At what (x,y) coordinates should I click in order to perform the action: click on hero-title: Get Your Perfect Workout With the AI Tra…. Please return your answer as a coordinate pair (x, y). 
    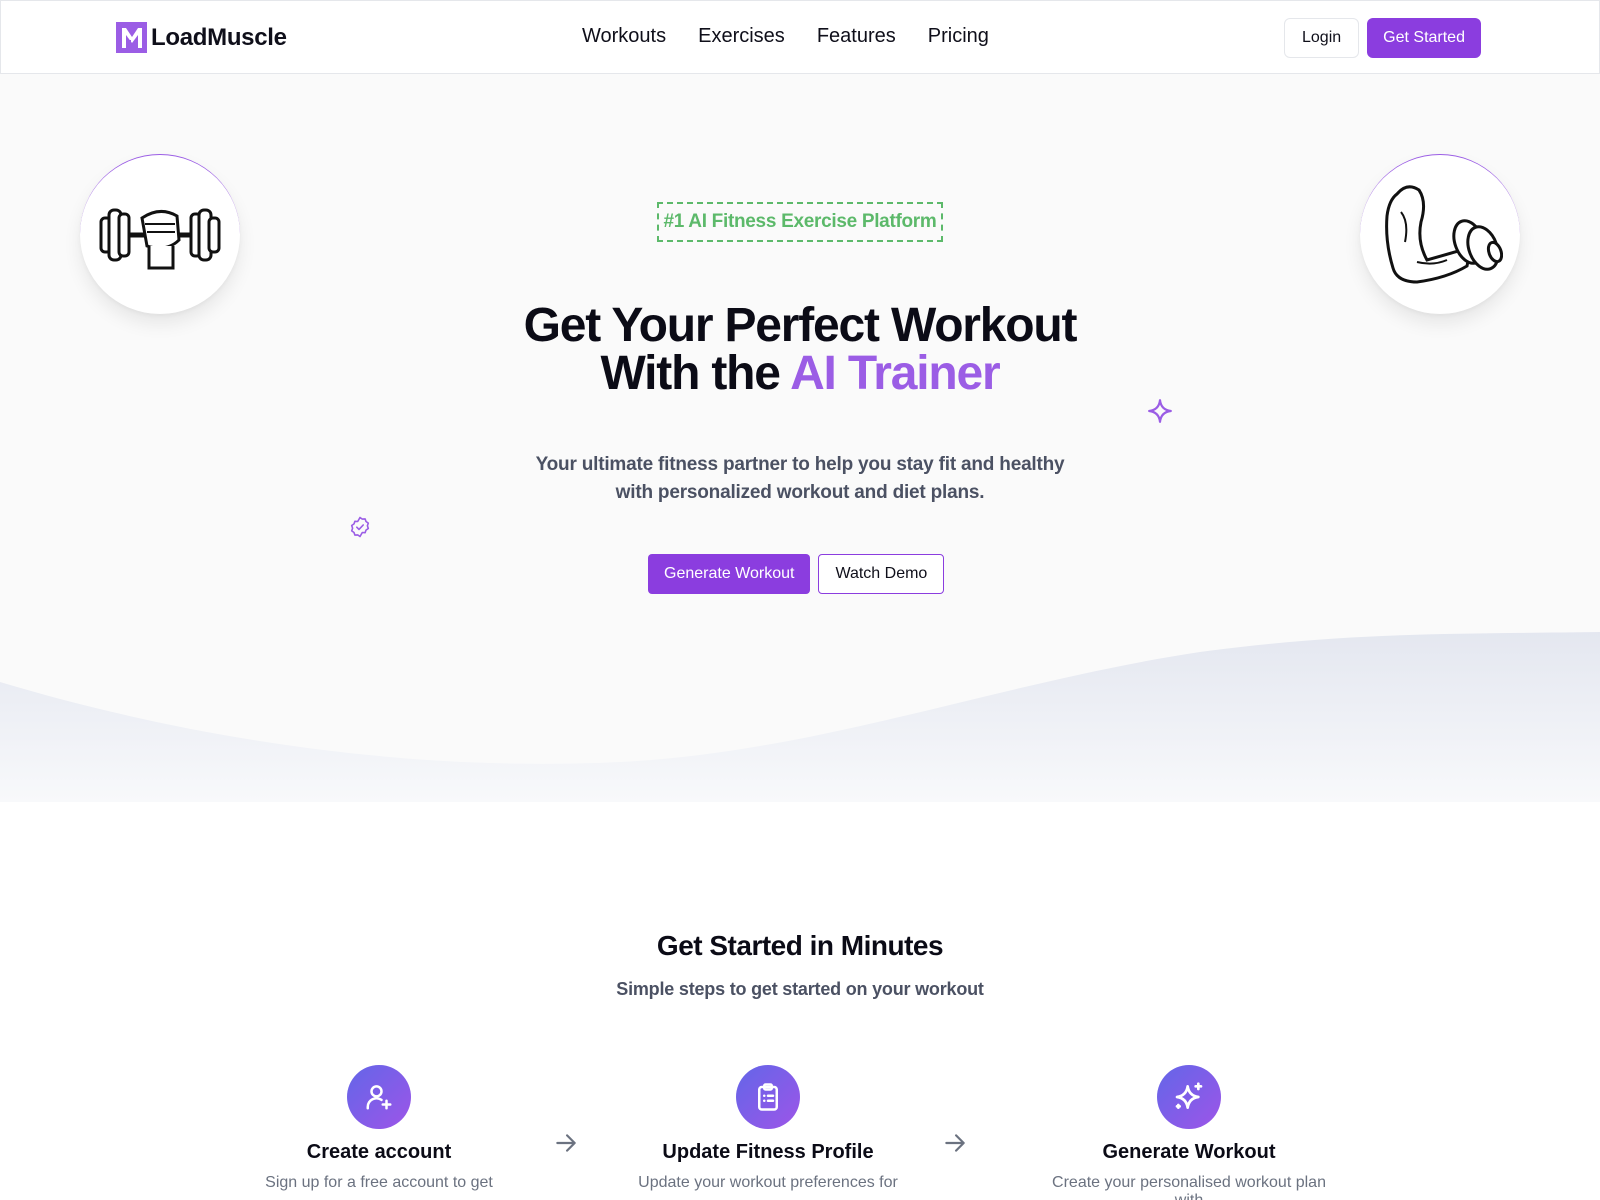
    Looking at the image, I should click on (800, 350).